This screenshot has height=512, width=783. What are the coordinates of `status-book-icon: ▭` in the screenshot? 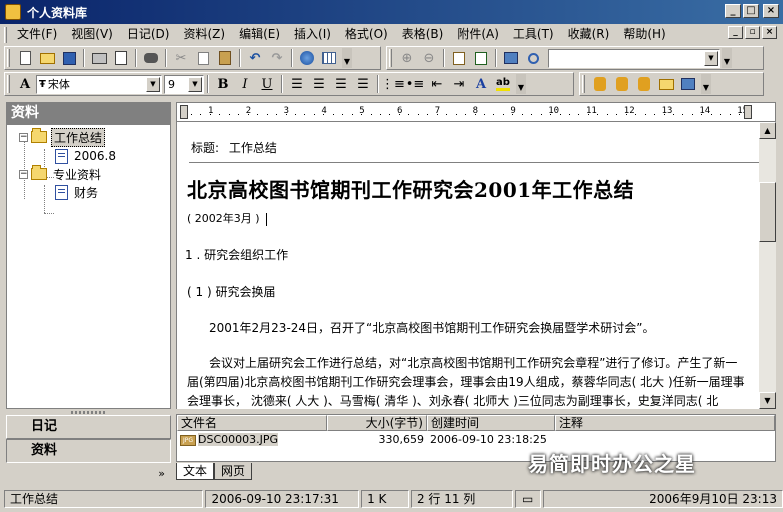 It's located at (527, 499).